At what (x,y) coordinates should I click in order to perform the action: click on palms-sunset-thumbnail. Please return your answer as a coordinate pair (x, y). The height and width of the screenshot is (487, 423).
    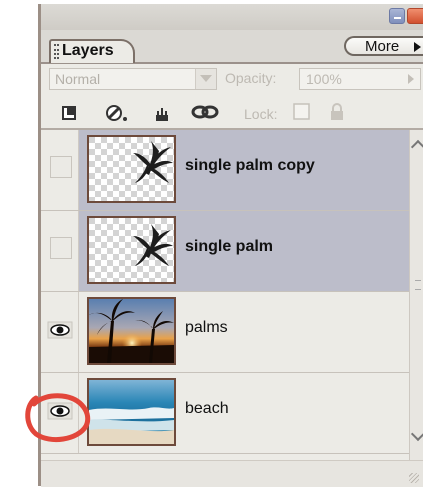
    Looking at the image, I should click on (131, 331).